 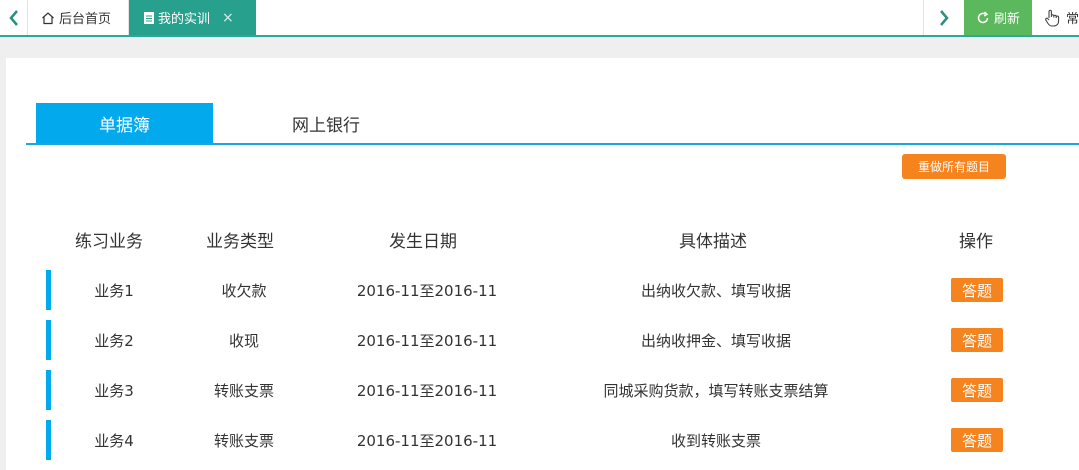 I want to click on scroll-right-button, so click(x=943, y=17).